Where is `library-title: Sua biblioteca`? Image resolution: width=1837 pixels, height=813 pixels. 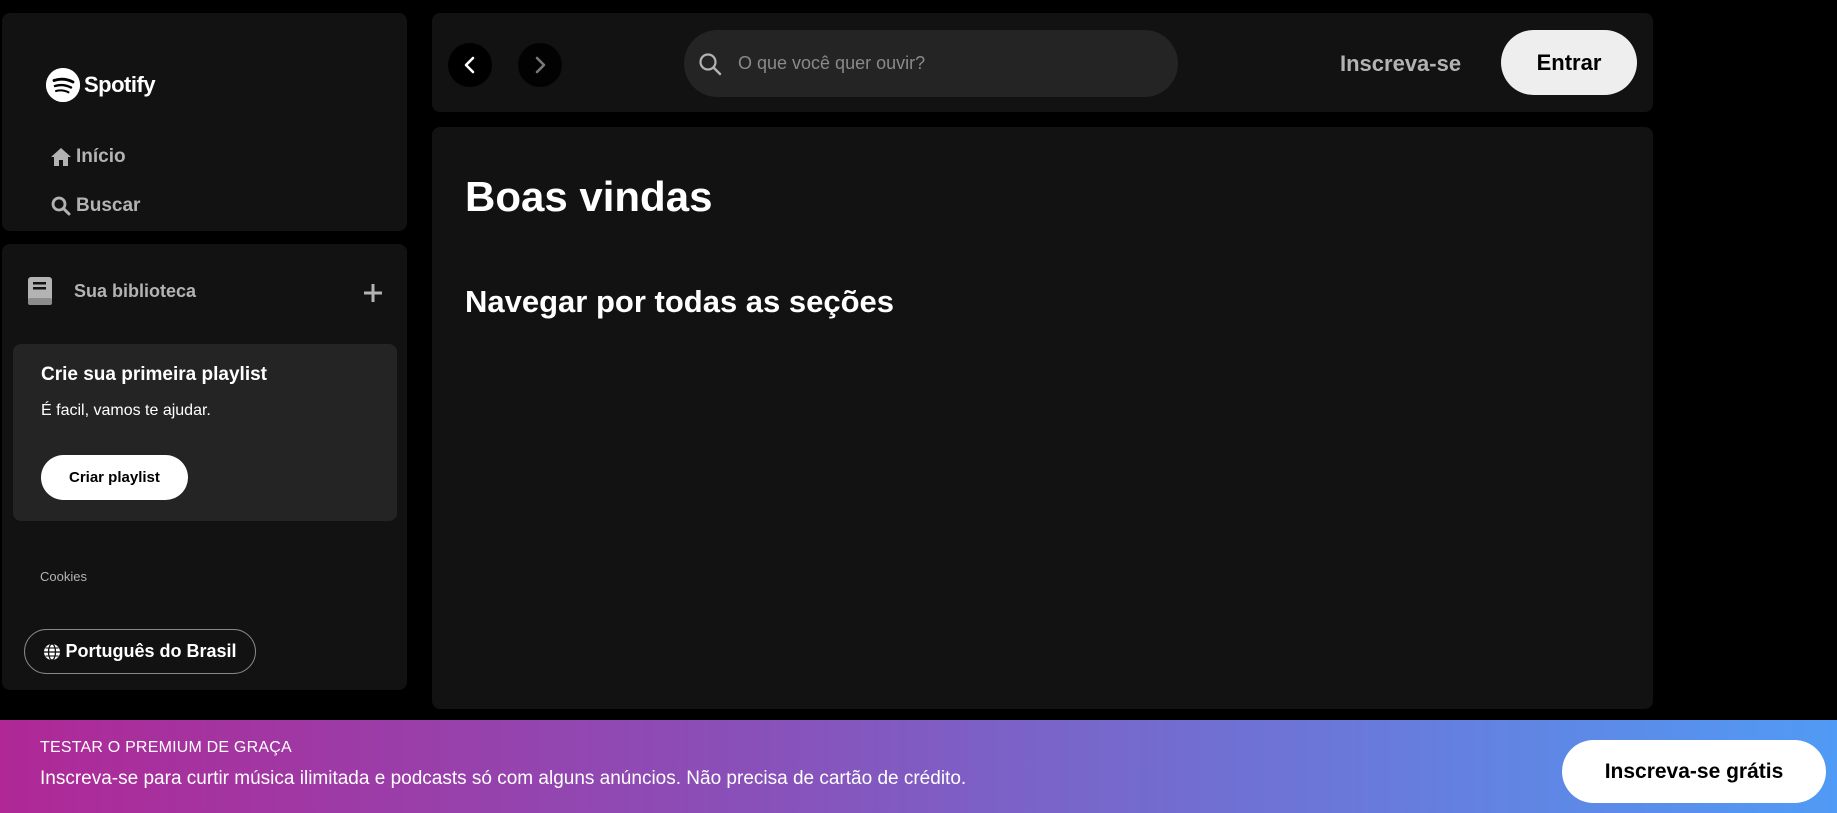 library-title: Sua biblioteca is located at coordinates (135, 290).